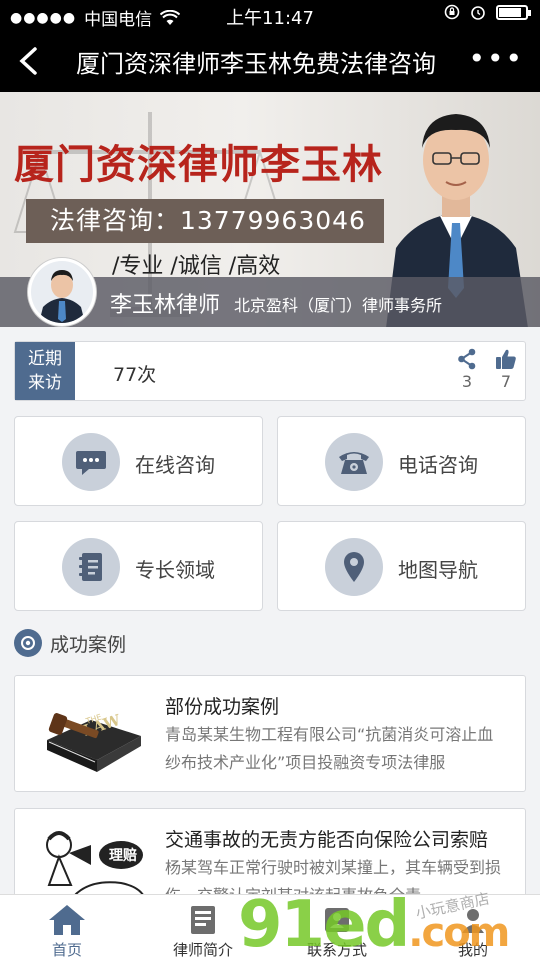 The image size is (540, 960). I want to click on tab-home: 首页, so click(67, 930).